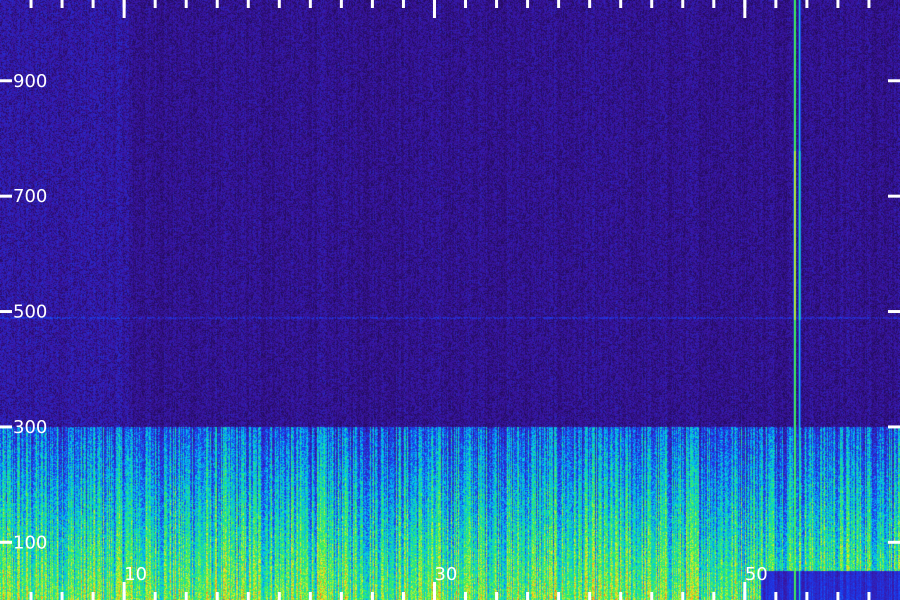 Image resolution: width=900 pixels, height=600 pixels. I want to click on y-tick-label: 300, so click(30, 427).